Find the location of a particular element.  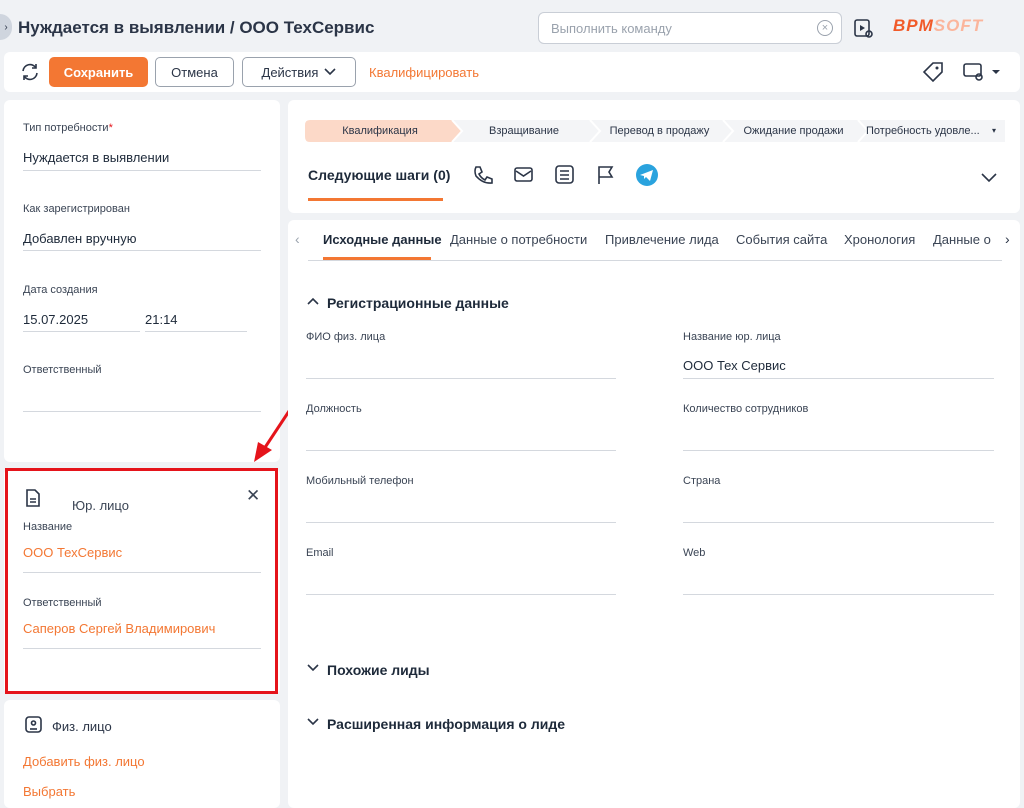

stage-card is located at coordinates (654, 156).